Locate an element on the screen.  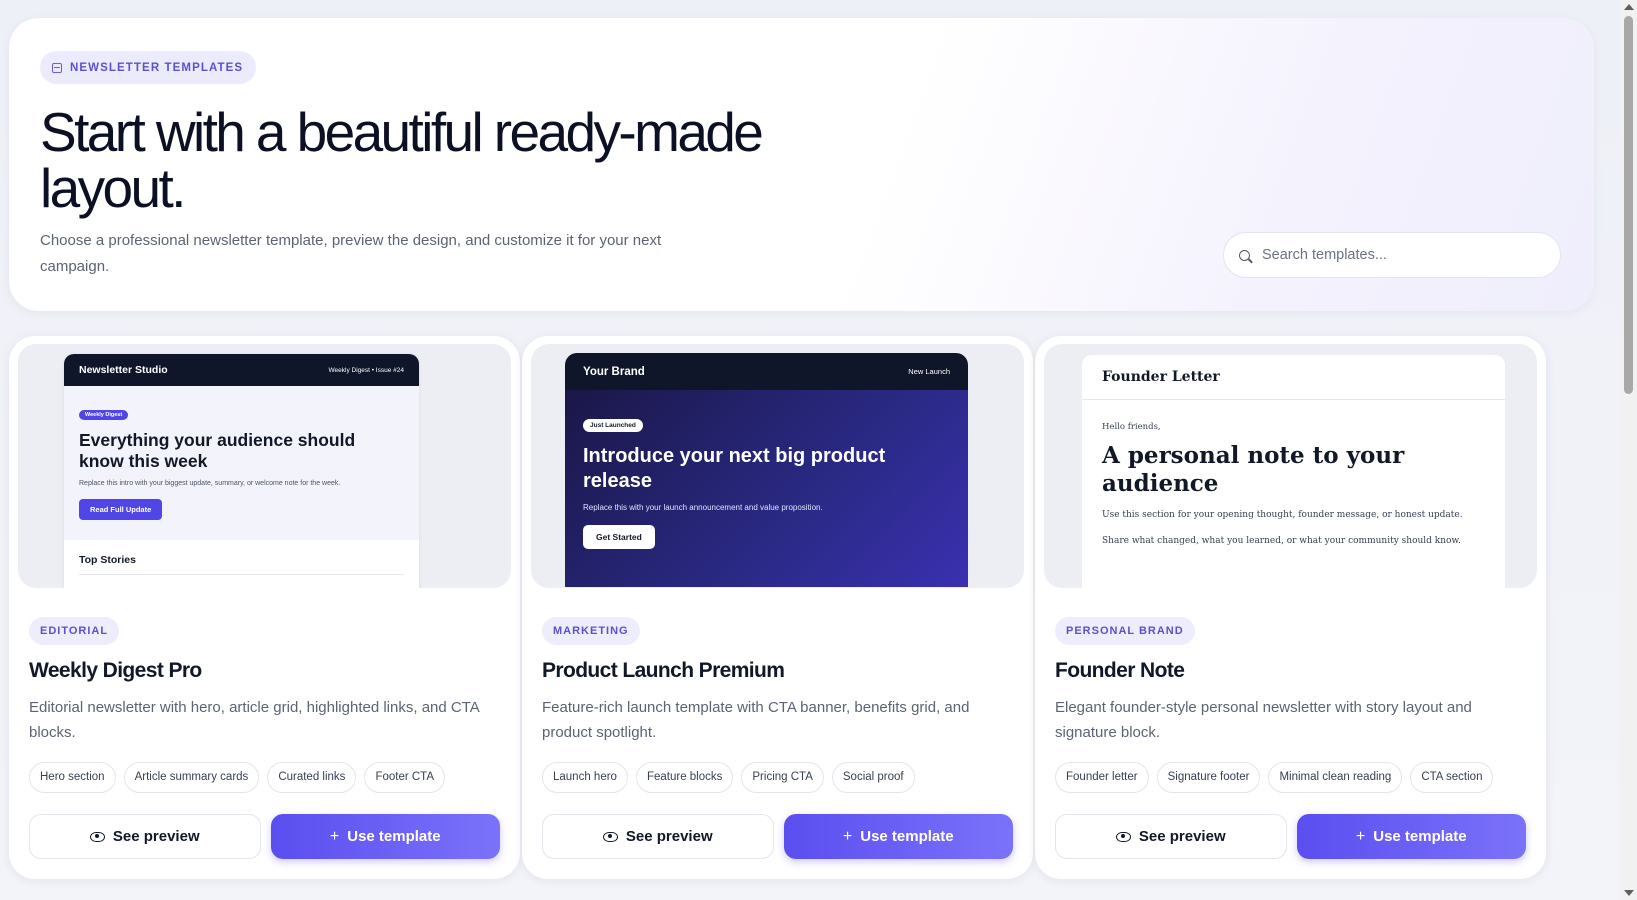
template-title: Founder Note is located at coordinates (1120, 670).